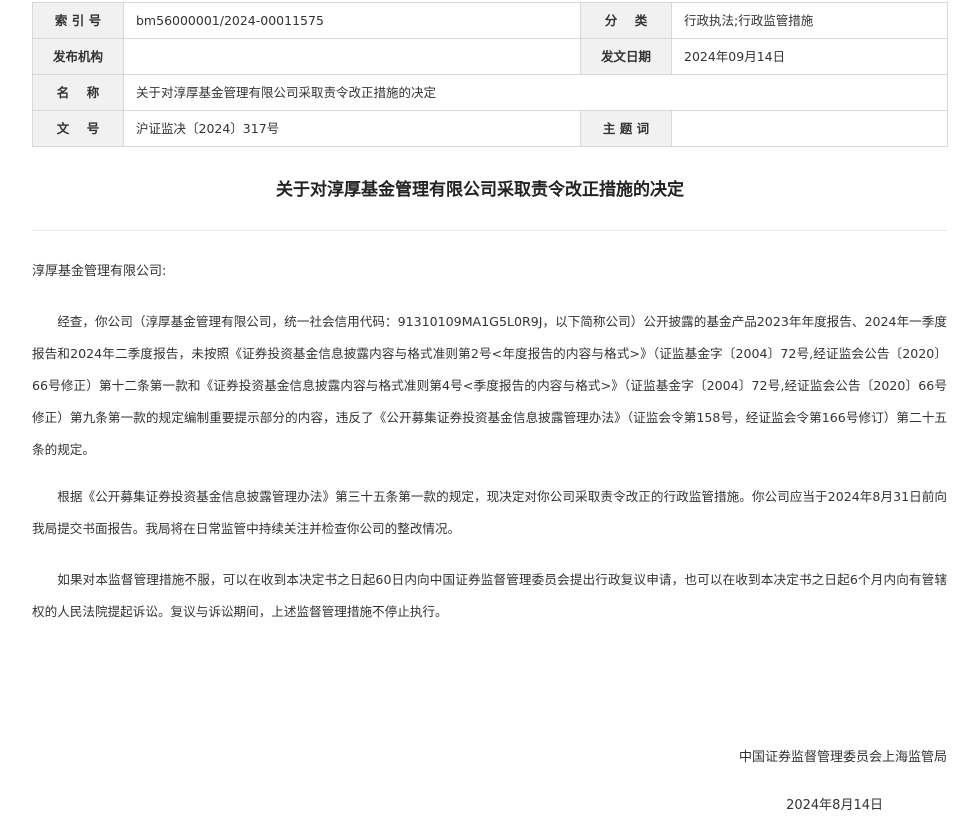 The image size is (960, 821). I want to click on subject-terms-label: 主 题 词, so click(626, 128).